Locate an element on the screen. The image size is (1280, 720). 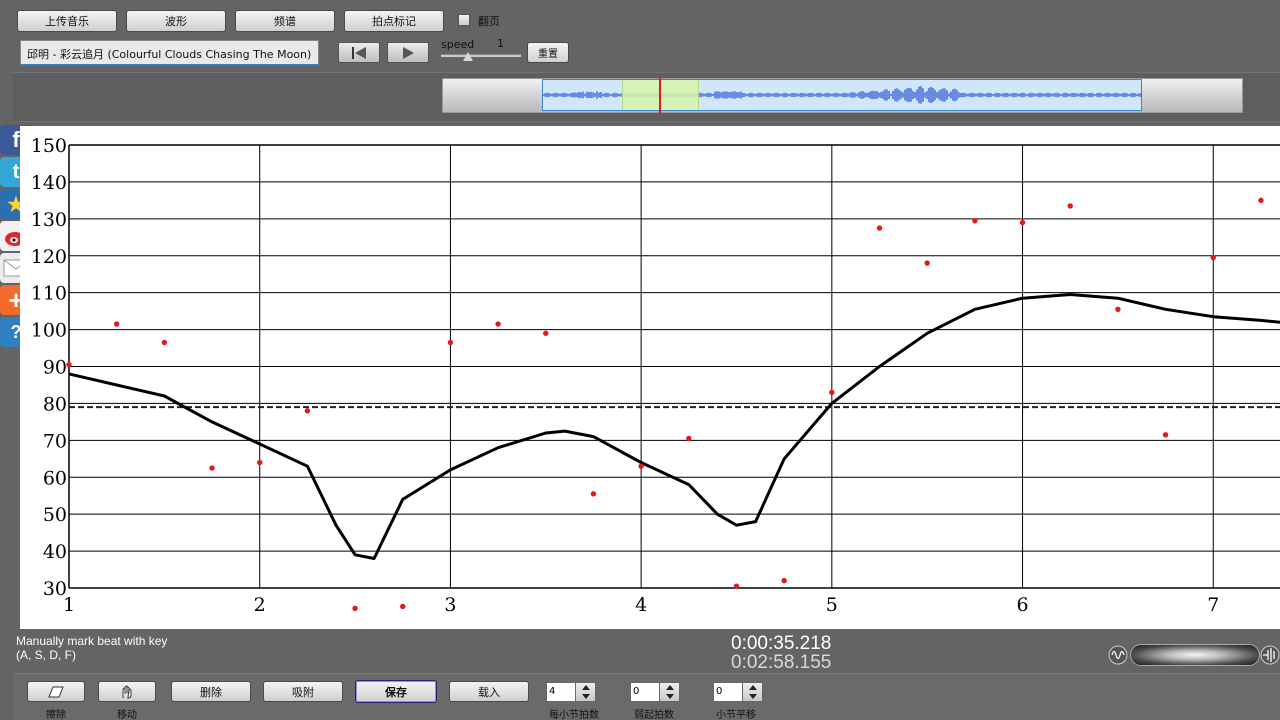
erase-tool-button is located at coordinates (56, 691).